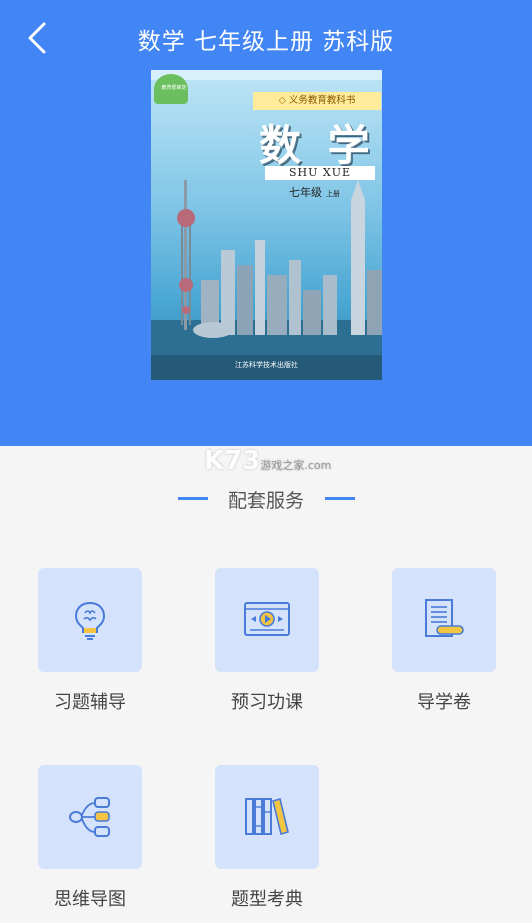 This screenshot has height=923, width=532. I want to click on section-line-right, so click(340, 498).